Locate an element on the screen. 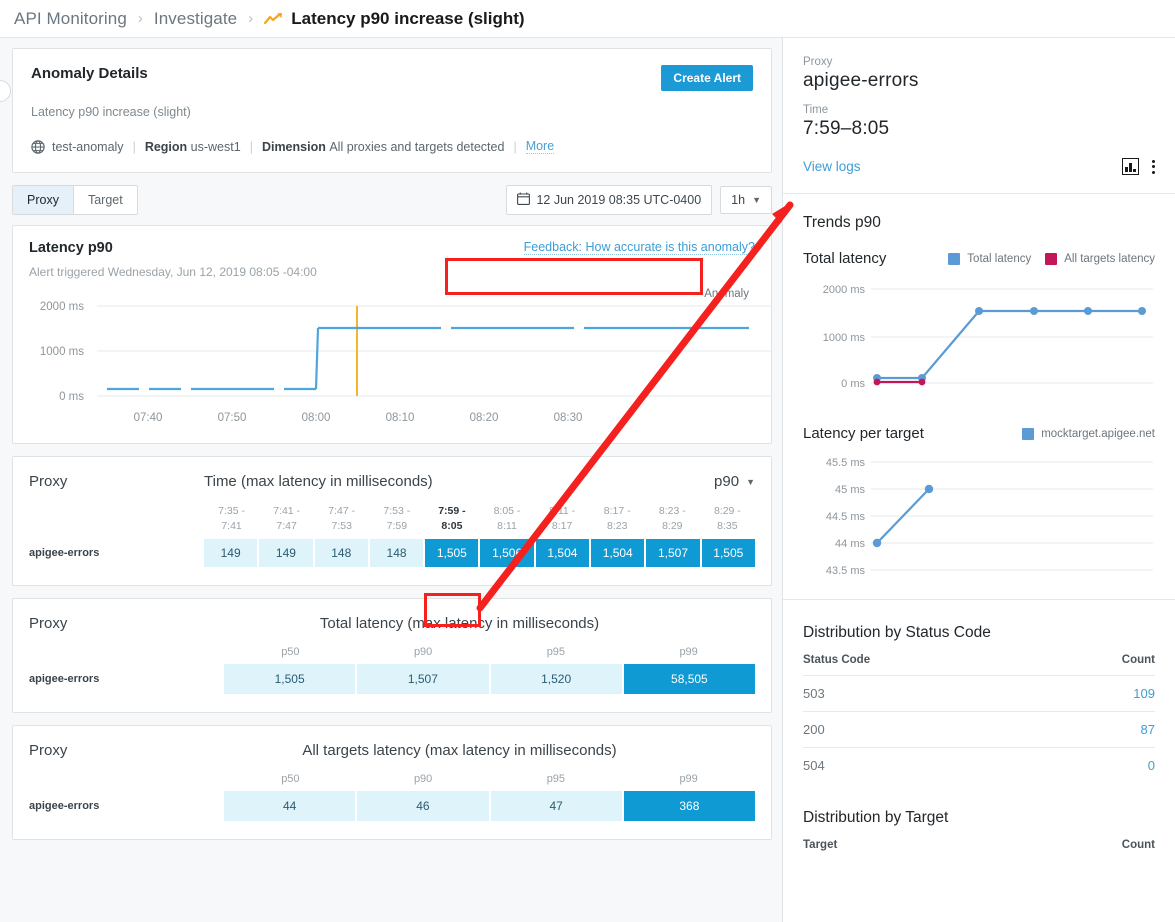 Image resolution: width=1175 pixels, height=922 pixels. latency-cell: 1,506 is located at coordinates (508, 553).